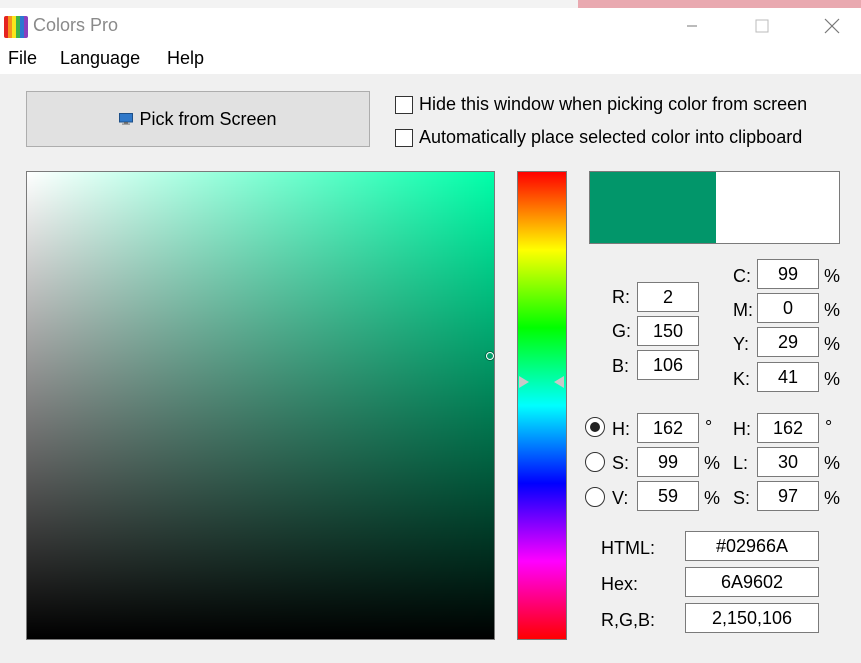 This screenshot has width=861, height=663. Describe the element at coordinates (788, 462) in the screenshot. I see `hsl-l-field: 30` at that location.